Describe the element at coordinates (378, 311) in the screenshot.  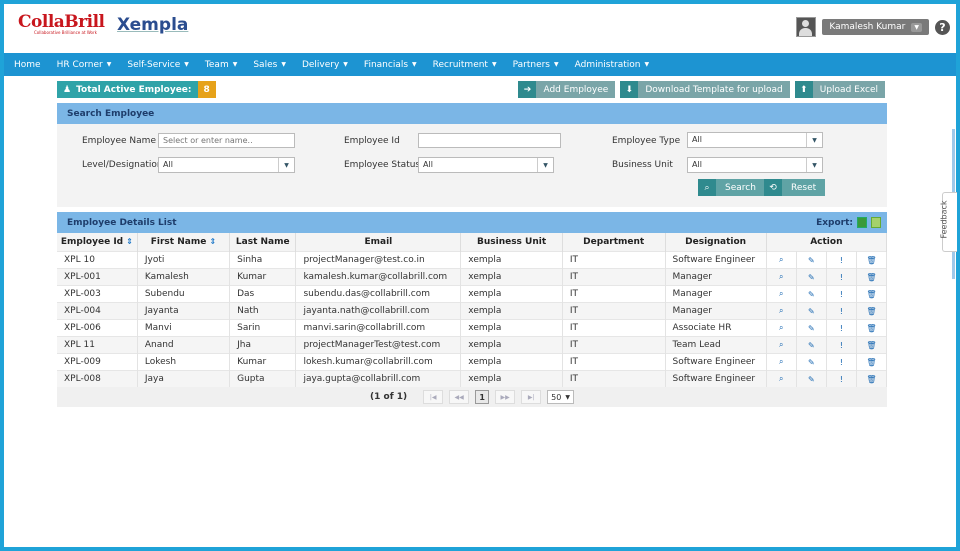
I see `cell-email: jayanta.nath@collabrill.com` at that location.